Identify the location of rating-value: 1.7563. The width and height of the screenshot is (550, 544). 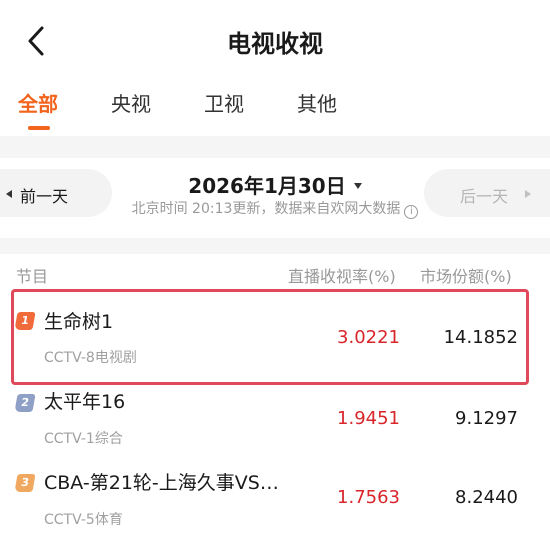
(368, 497).